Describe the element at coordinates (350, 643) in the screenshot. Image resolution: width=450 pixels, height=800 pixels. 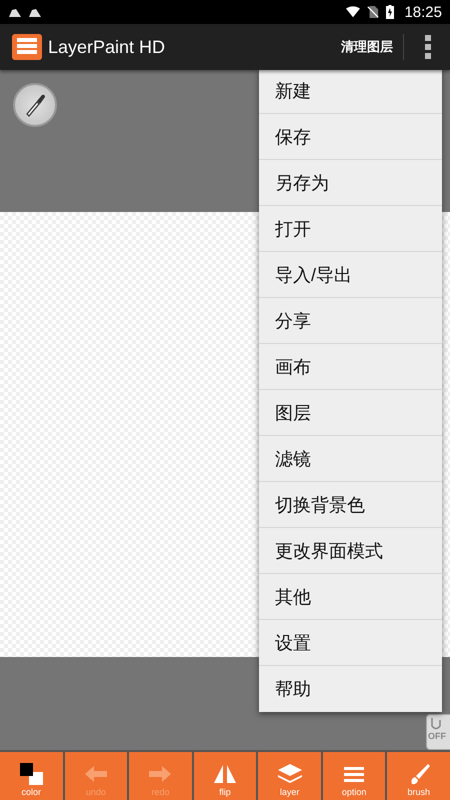
I see `menu-item: 设置` at that location.